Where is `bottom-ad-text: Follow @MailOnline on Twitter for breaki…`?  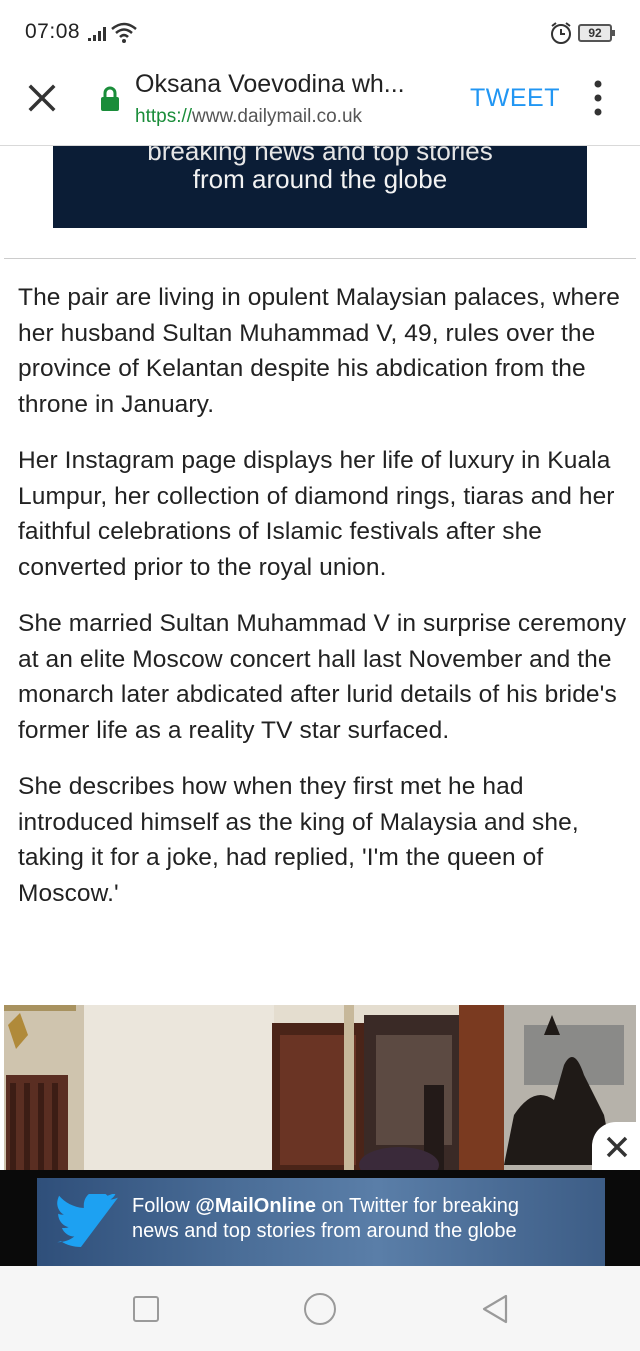
bottom-ad-text: Follow @MailOnline on Twitter for breaki… is located at coordinates (362, 1219).